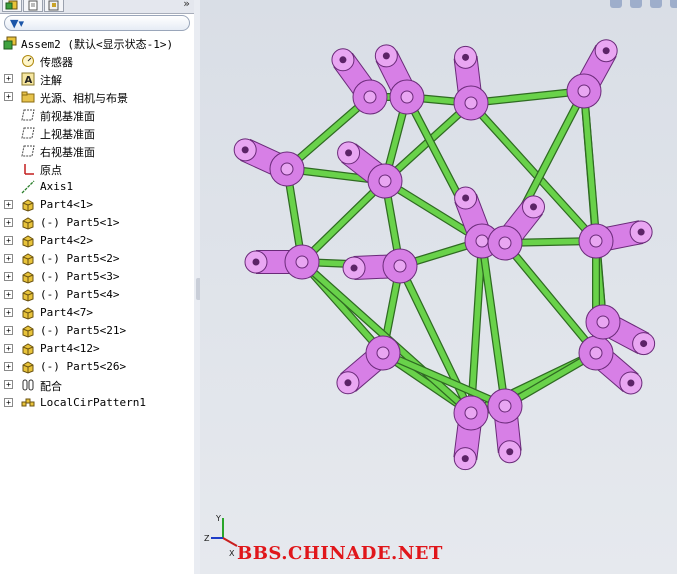  What do you see at coordinates (97, 23) in the screenshot?
I see `filter-bar: ▼▾` at bounding box center [97, 23].